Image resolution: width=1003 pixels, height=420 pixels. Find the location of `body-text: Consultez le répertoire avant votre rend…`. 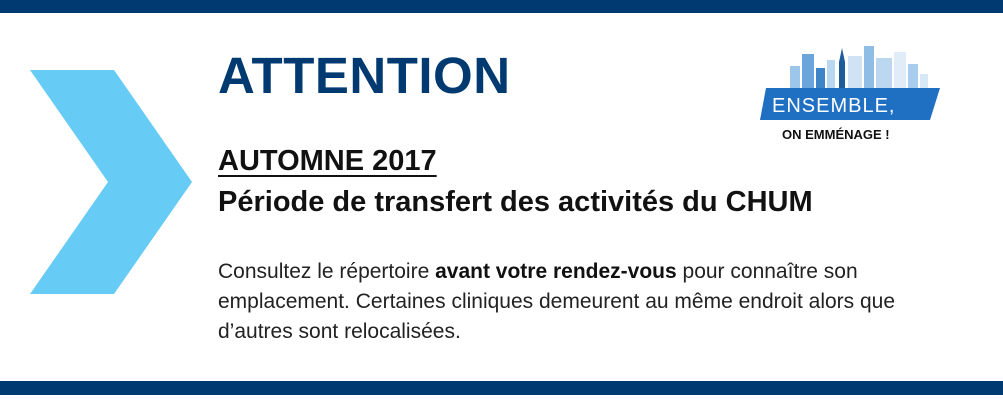

body-text: Consultez le répertoire avant votre rend… is located at coordinates (568, 302).